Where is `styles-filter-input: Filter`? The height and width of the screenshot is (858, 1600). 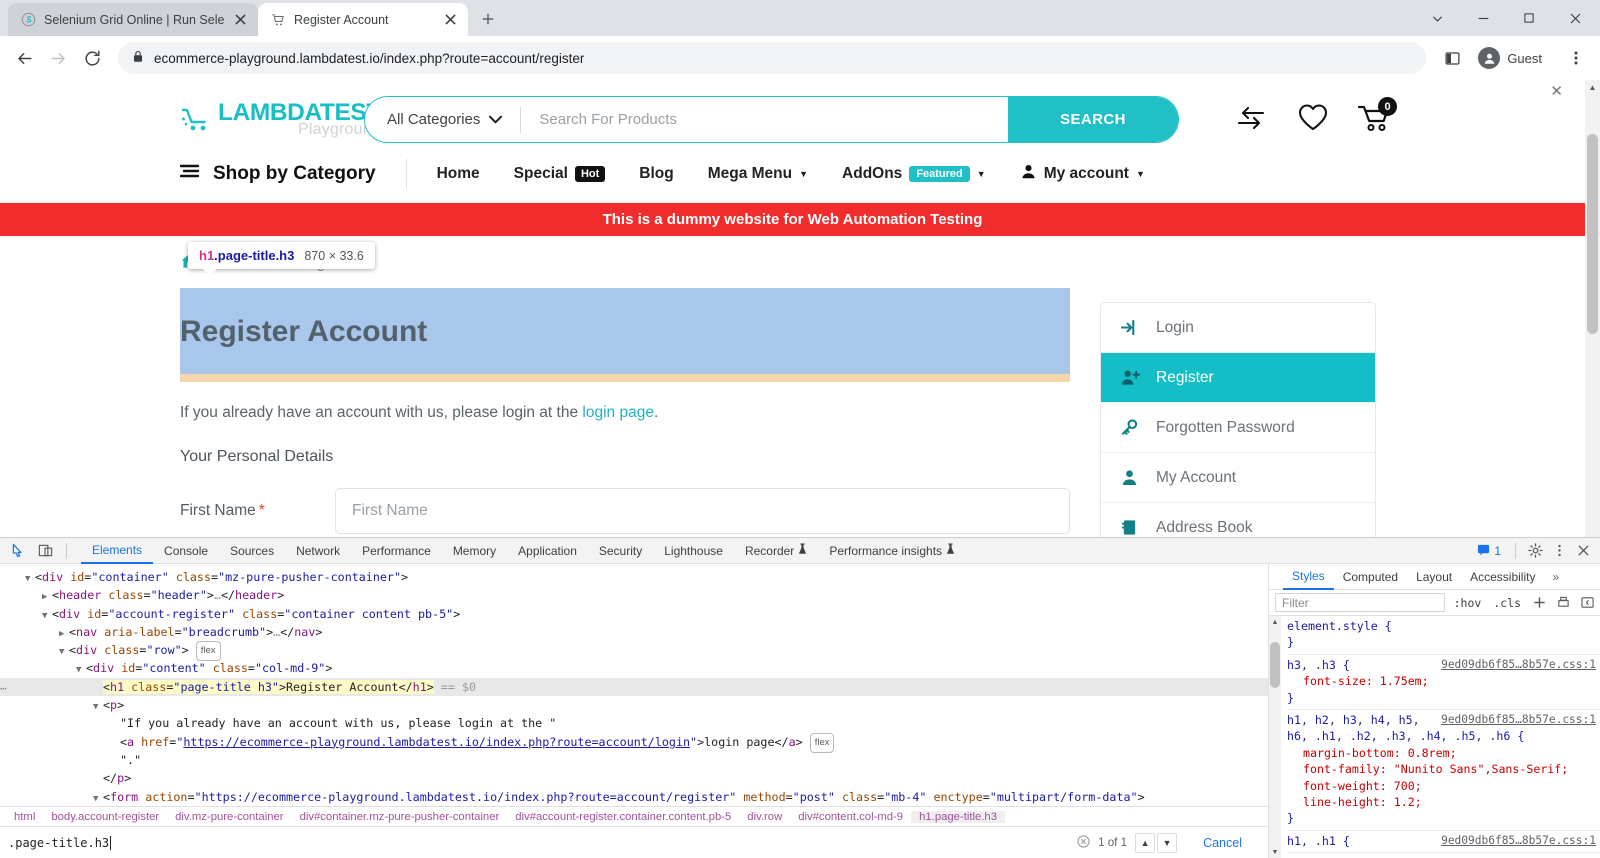 styles-filter-input: Filter is located at coordinates (1360, 602).